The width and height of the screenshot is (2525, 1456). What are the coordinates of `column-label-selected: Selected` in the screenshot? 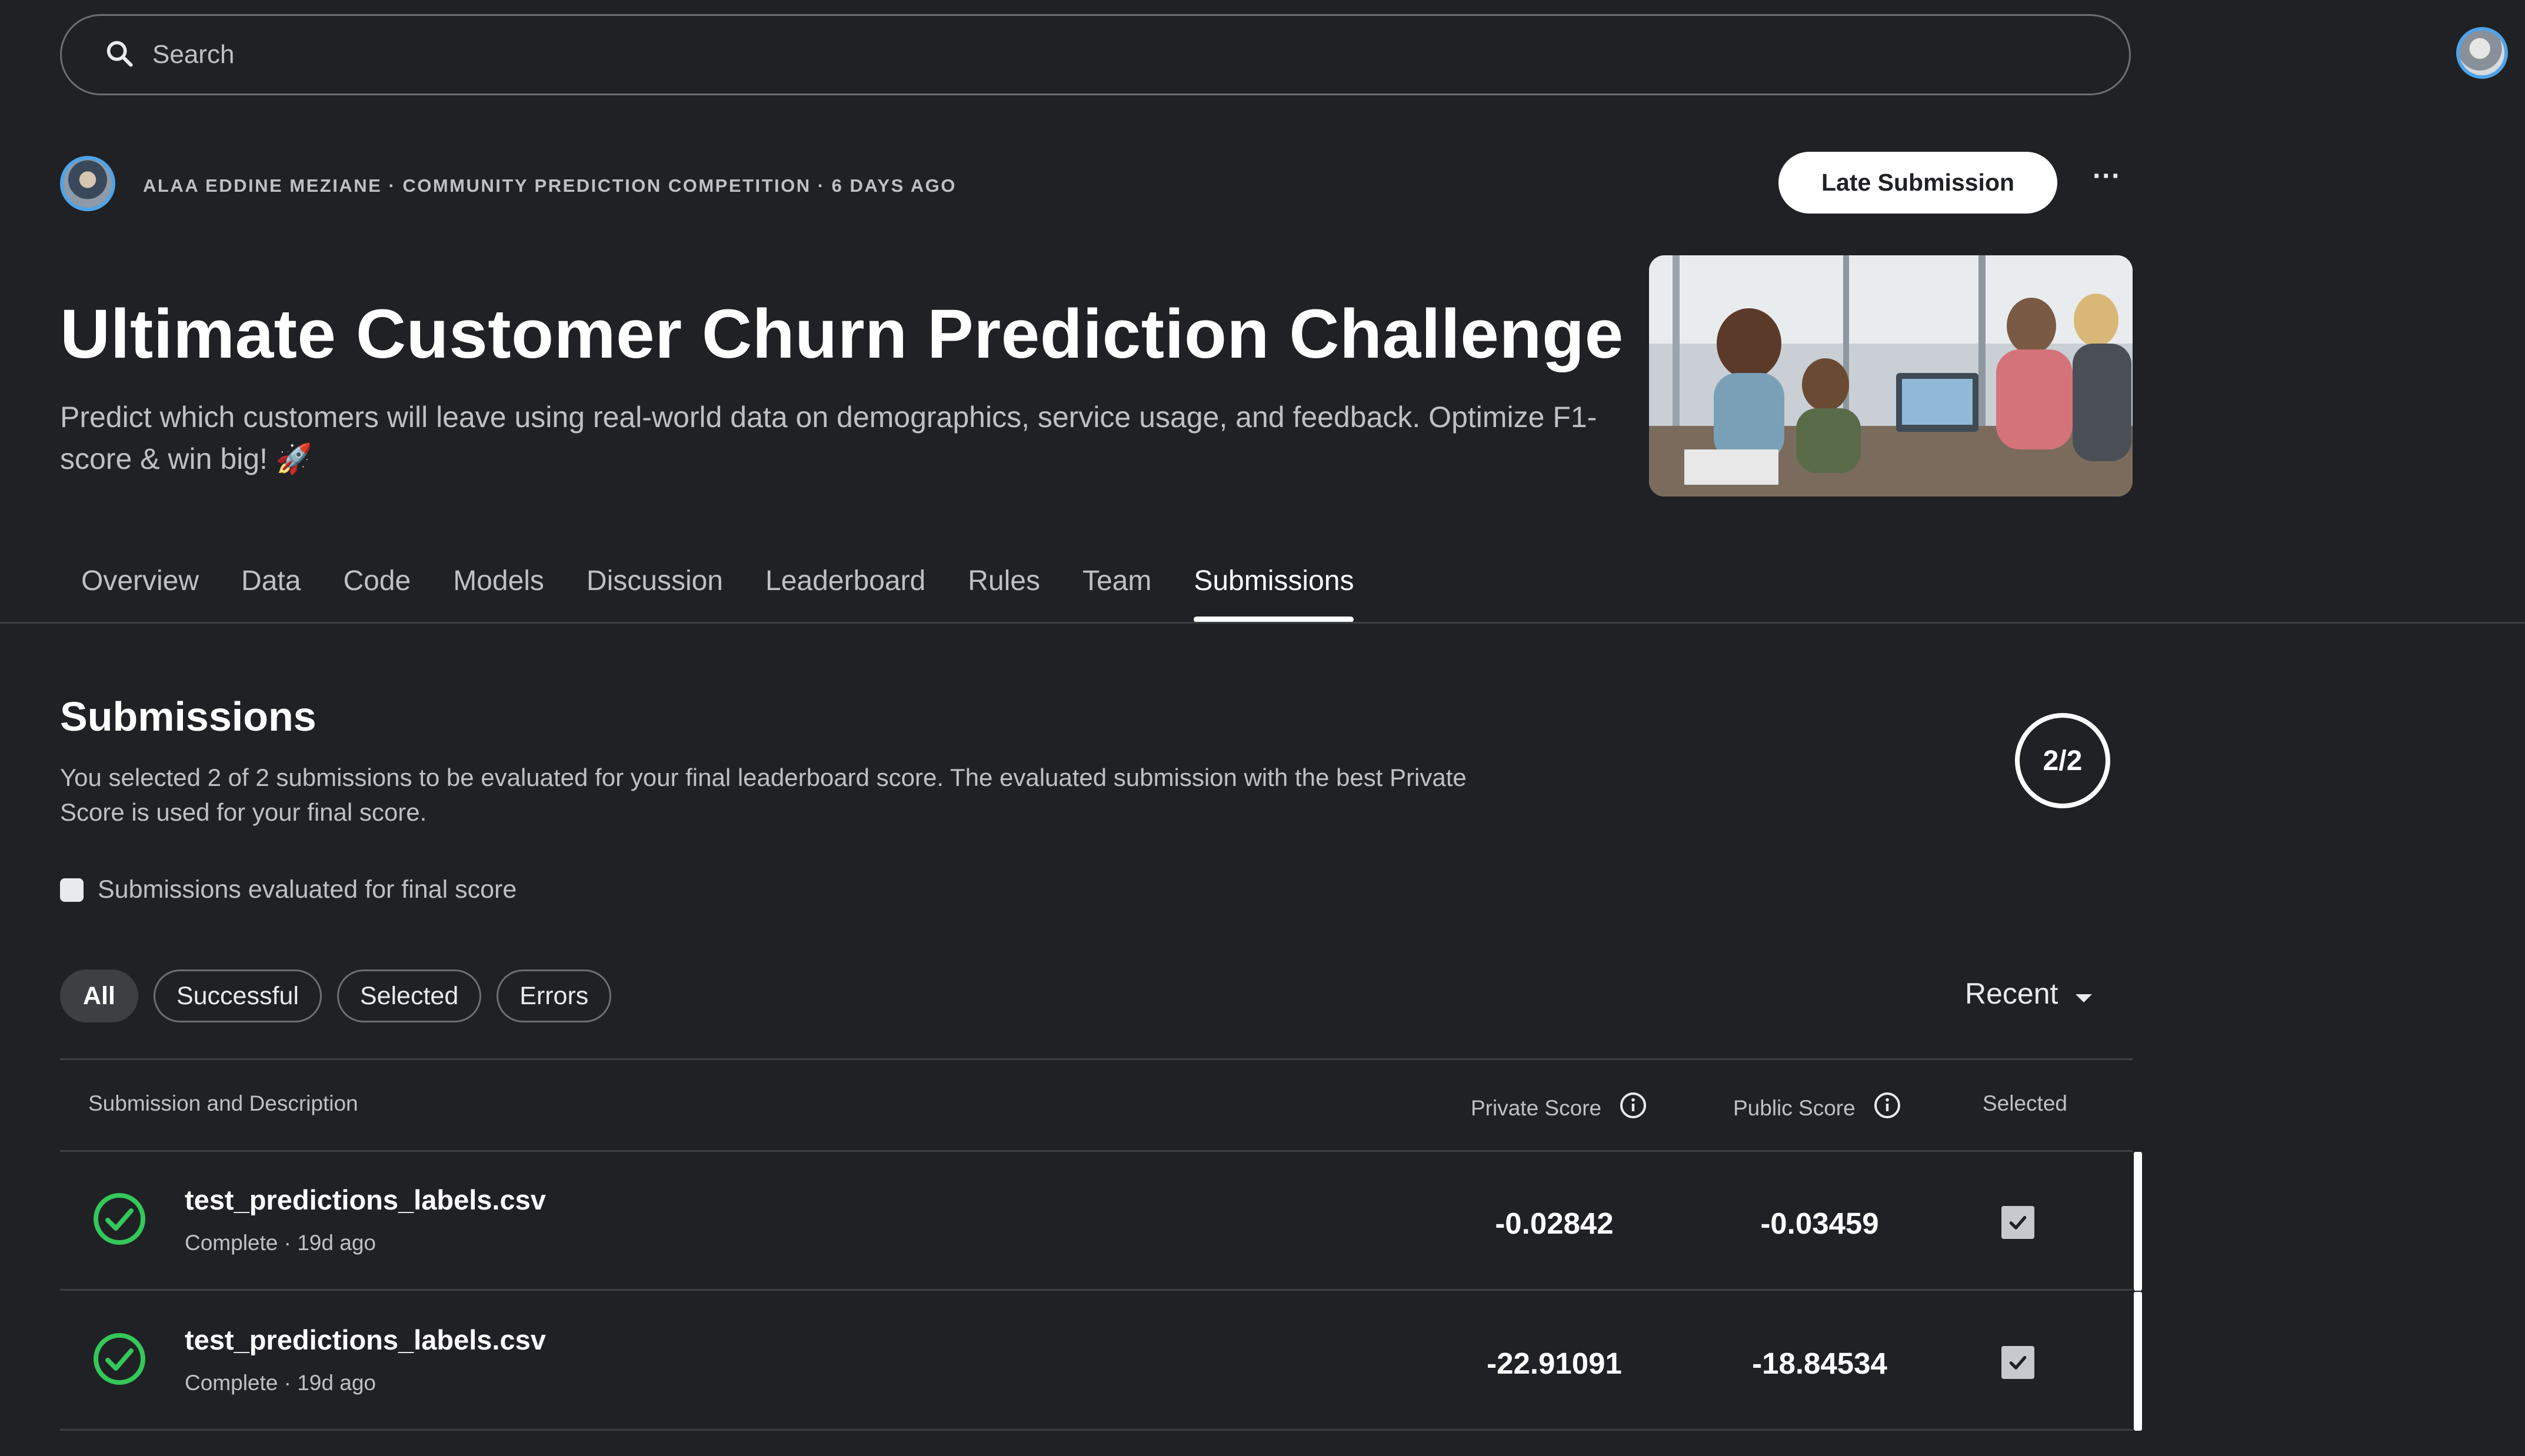 It's located at (2025, 1103).